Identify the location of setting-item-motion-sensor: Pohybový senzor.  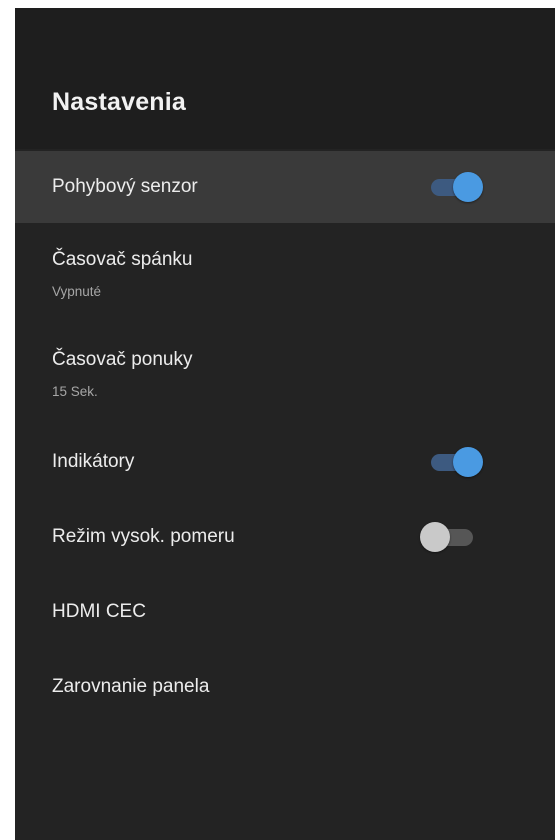
(285, 187).